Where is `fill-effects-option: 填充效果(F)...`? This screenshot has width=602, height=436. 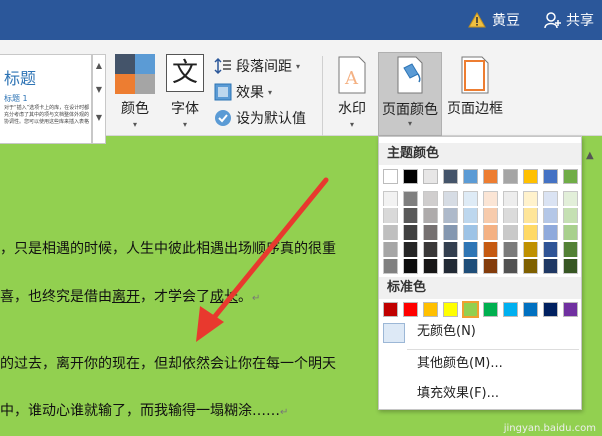 fill-effects-option: 填充效果(F)... is located at coordinates (480, 394).